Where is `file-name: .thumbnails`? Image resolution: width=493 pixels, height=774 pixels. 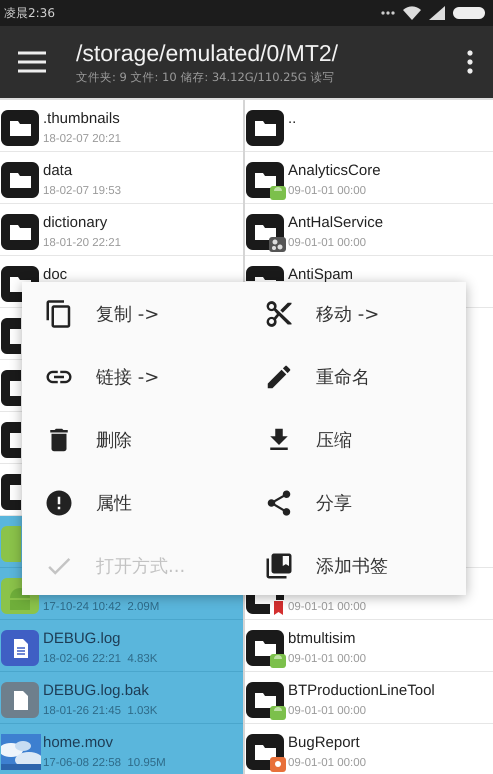 file-name: .thumbnails is located at coordinates (82, 119).